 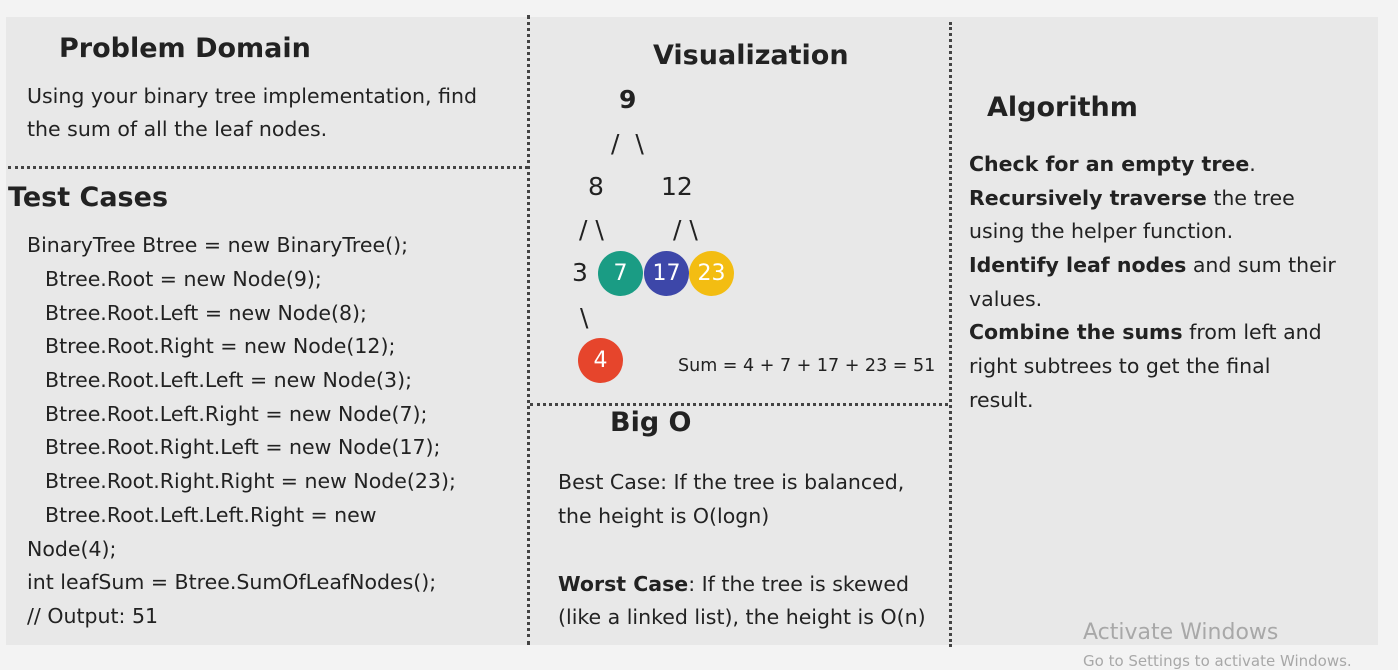 What do you see at coordinates (185, 48) in the screenshot?
I see `problem-title: Problem Domain` at bounding box center [185, 48].